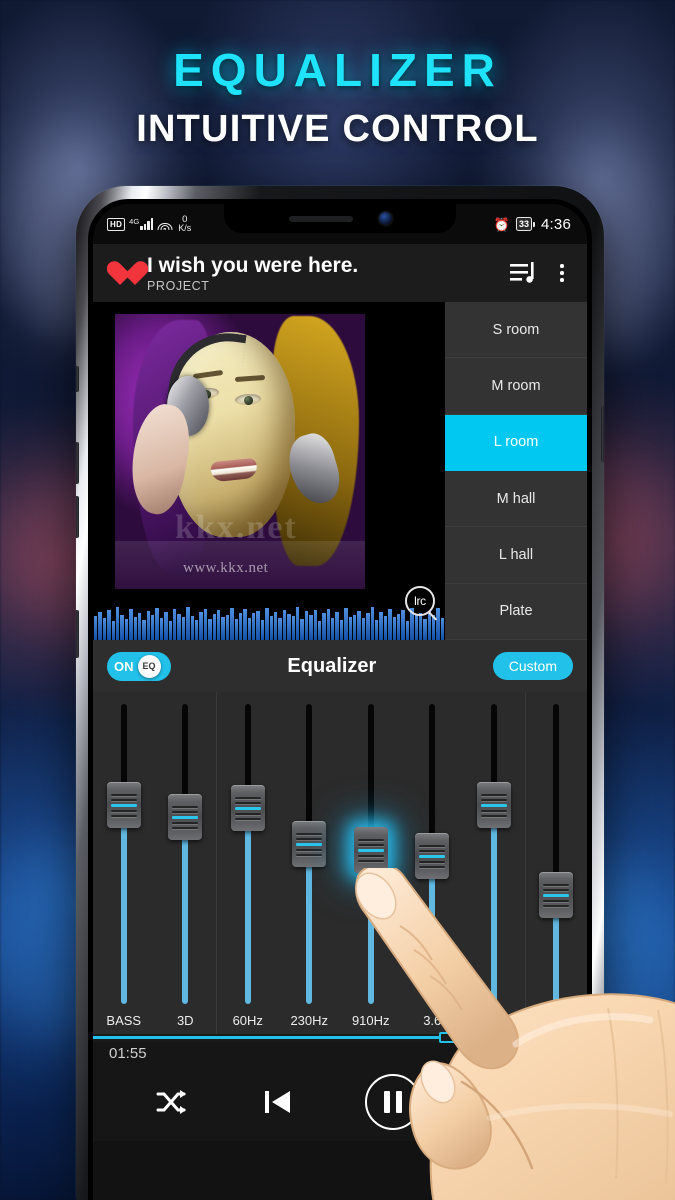 The height and width of the screenshot is (1200, 675). I want to click on playlist-music-icon, so click(524, 273).